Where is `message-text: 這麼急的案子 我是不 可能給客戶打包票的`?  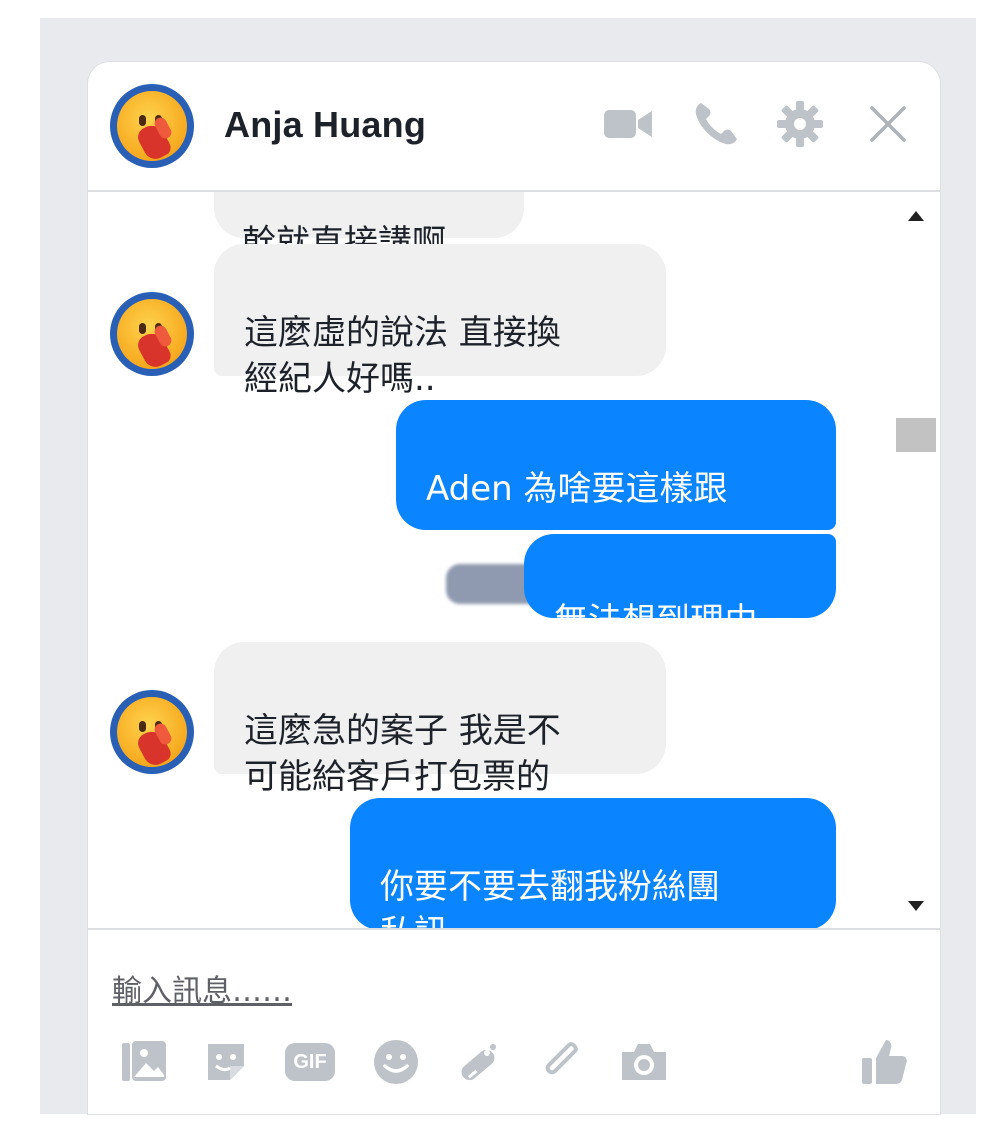 message-text: 這麼急的案子 我是不 可能給客戶打包票的 is located at coordinates (402, 754).